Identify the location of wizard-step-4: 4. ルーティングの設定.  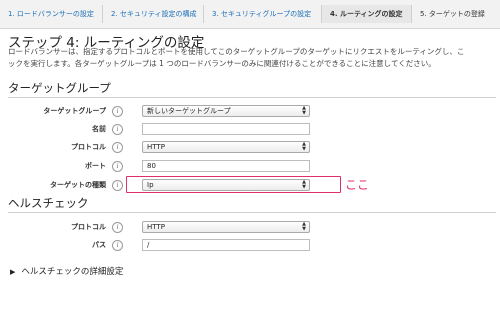
(367, 14).